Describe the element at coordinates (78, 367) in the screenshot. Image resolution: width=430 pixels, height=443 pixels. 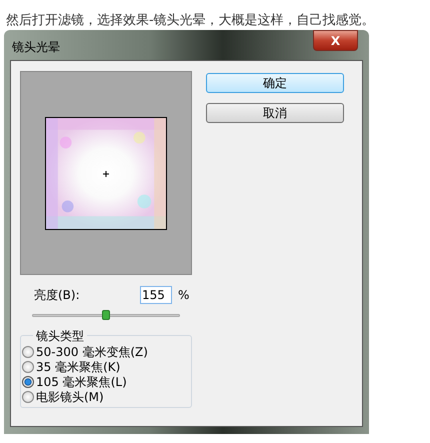
I see `radio-label: 35 毫米聚焦(K)` at that location.